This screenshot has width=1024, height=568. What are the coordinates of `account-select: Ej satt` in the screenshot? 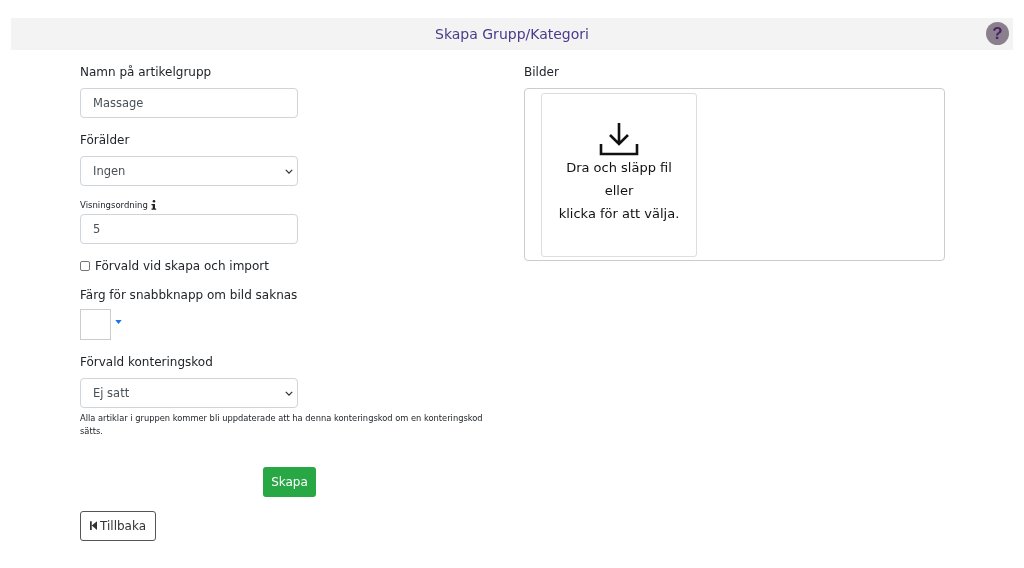 It's located at (189, 393).